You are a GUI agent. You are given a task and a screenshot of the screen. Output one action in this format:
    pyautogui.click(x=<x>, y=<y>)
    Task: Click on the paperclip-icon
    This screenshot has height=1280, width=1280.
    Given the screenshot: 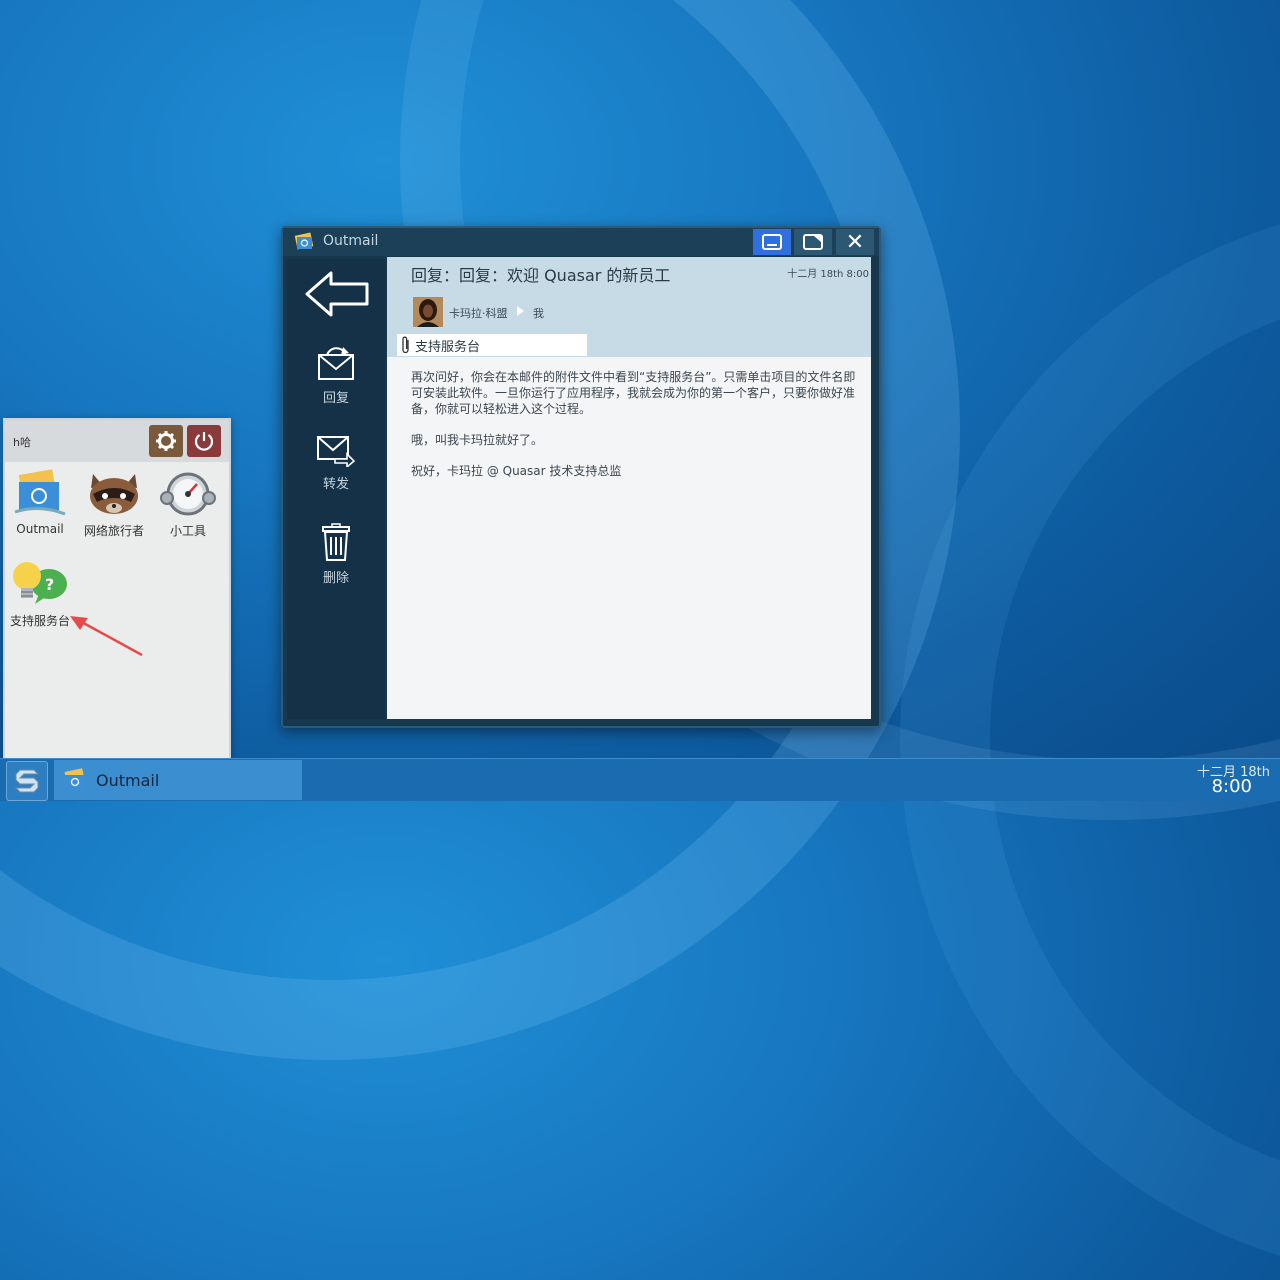 What is the action you would take?
    pyautogui.click(x=405, y=345)
    